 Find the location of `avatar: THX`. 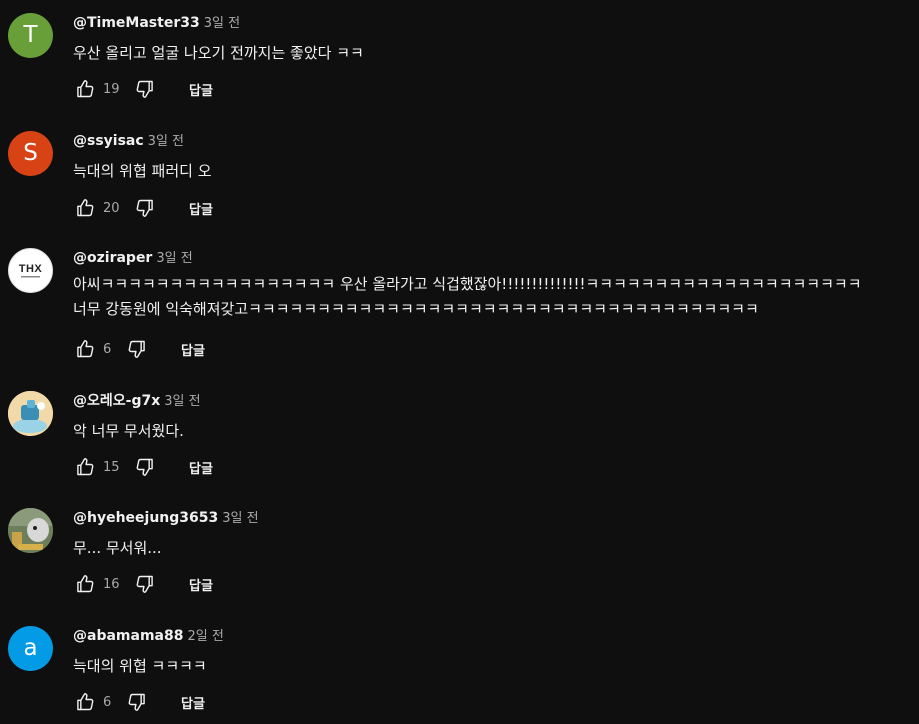

avatar: THX is located at coordinates (30, 270).